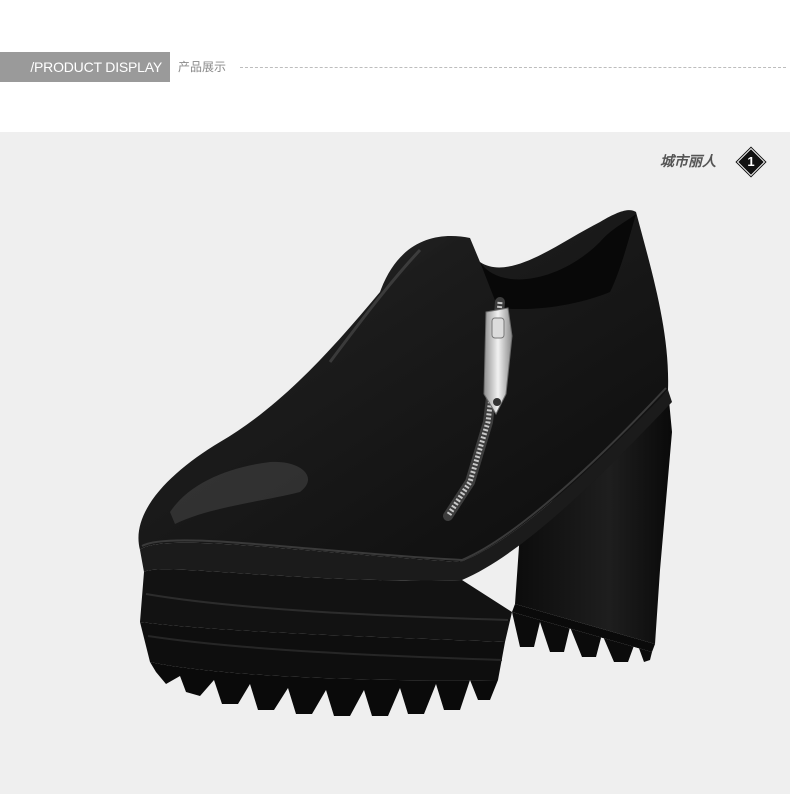 The image size is (790, 794). I want to click on image-number: 1, so click(751, 161).